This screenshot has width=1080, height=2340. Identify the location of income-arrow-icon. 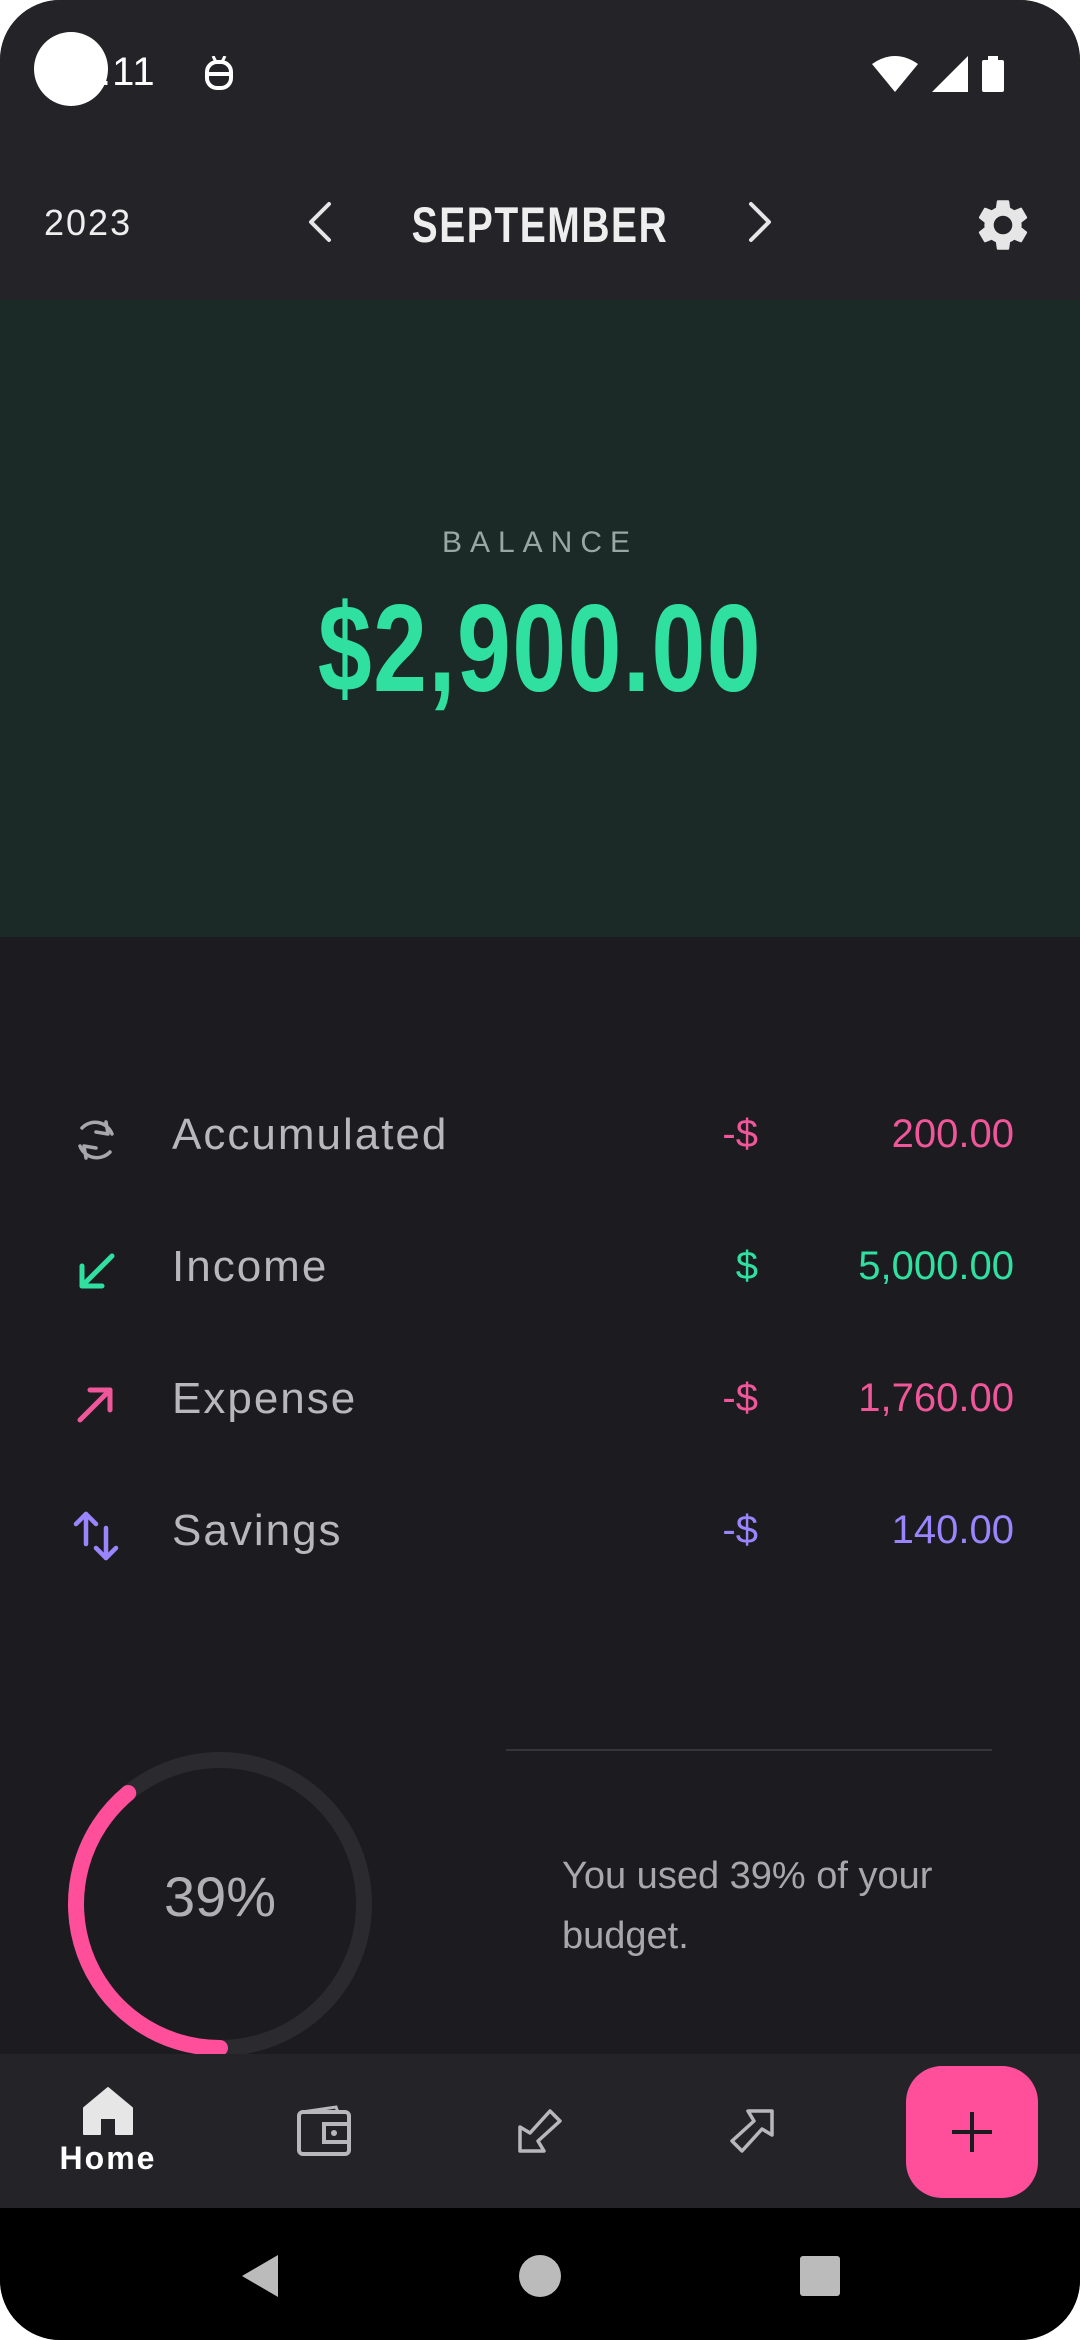
(540, 2131).